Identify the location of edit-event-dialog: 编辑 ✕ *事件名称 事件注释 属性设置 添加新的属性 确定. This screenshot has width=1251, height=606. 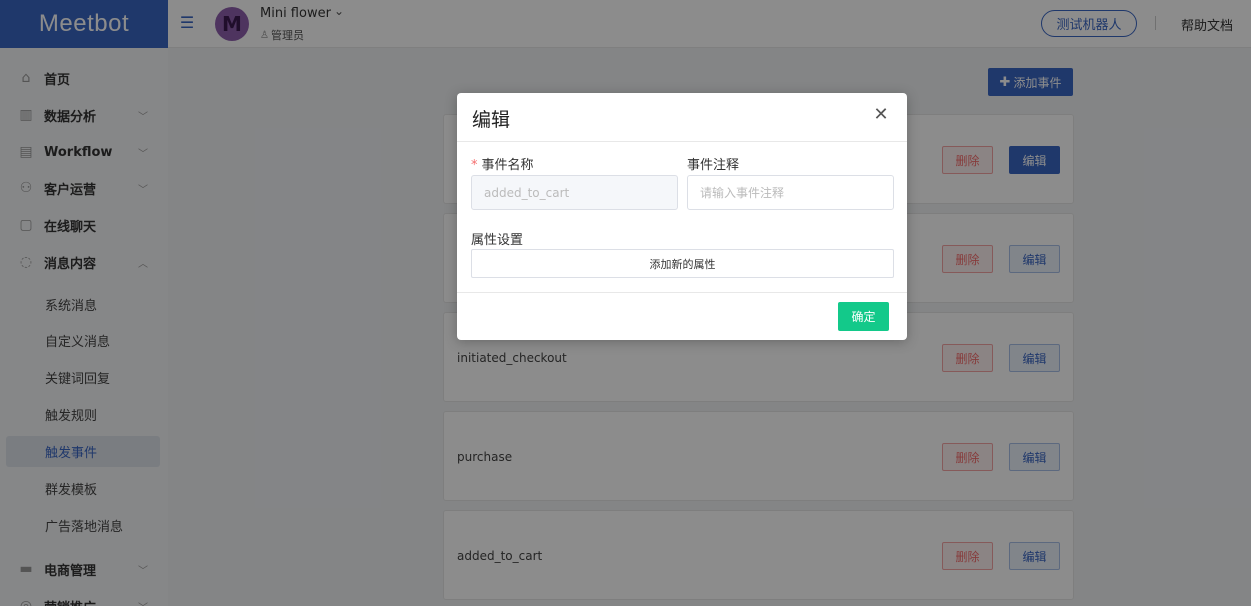
(682, 216).